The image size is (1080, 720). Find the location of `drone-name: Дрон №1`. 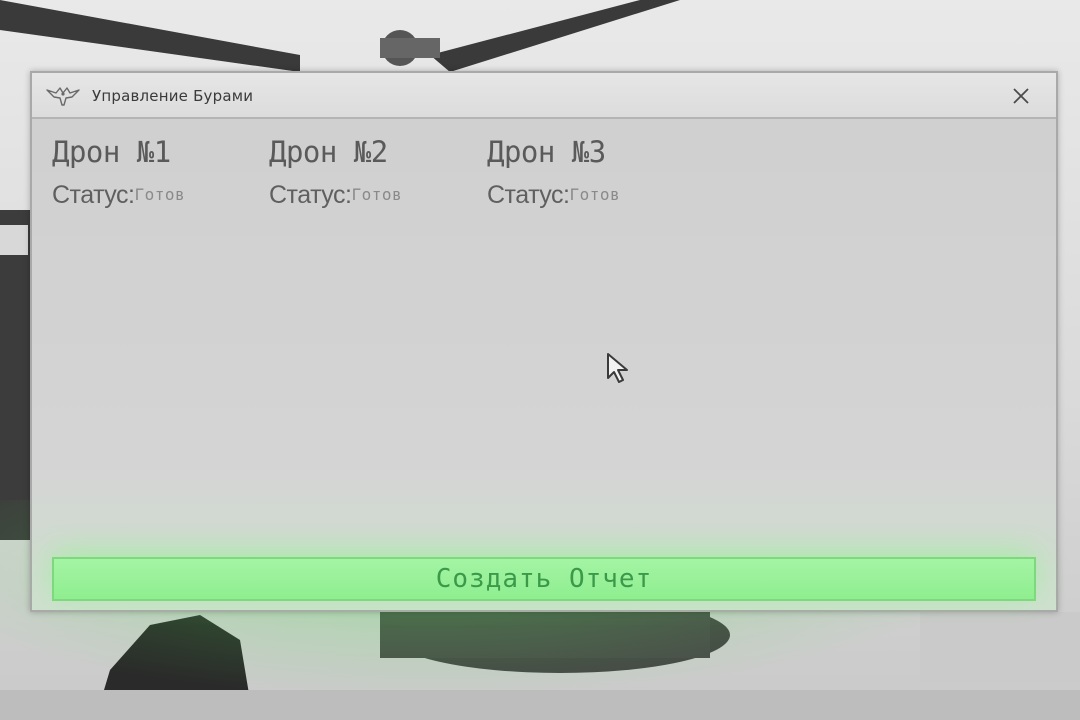

drone-name: Дрон №1 is located at coordinates (111, 152).